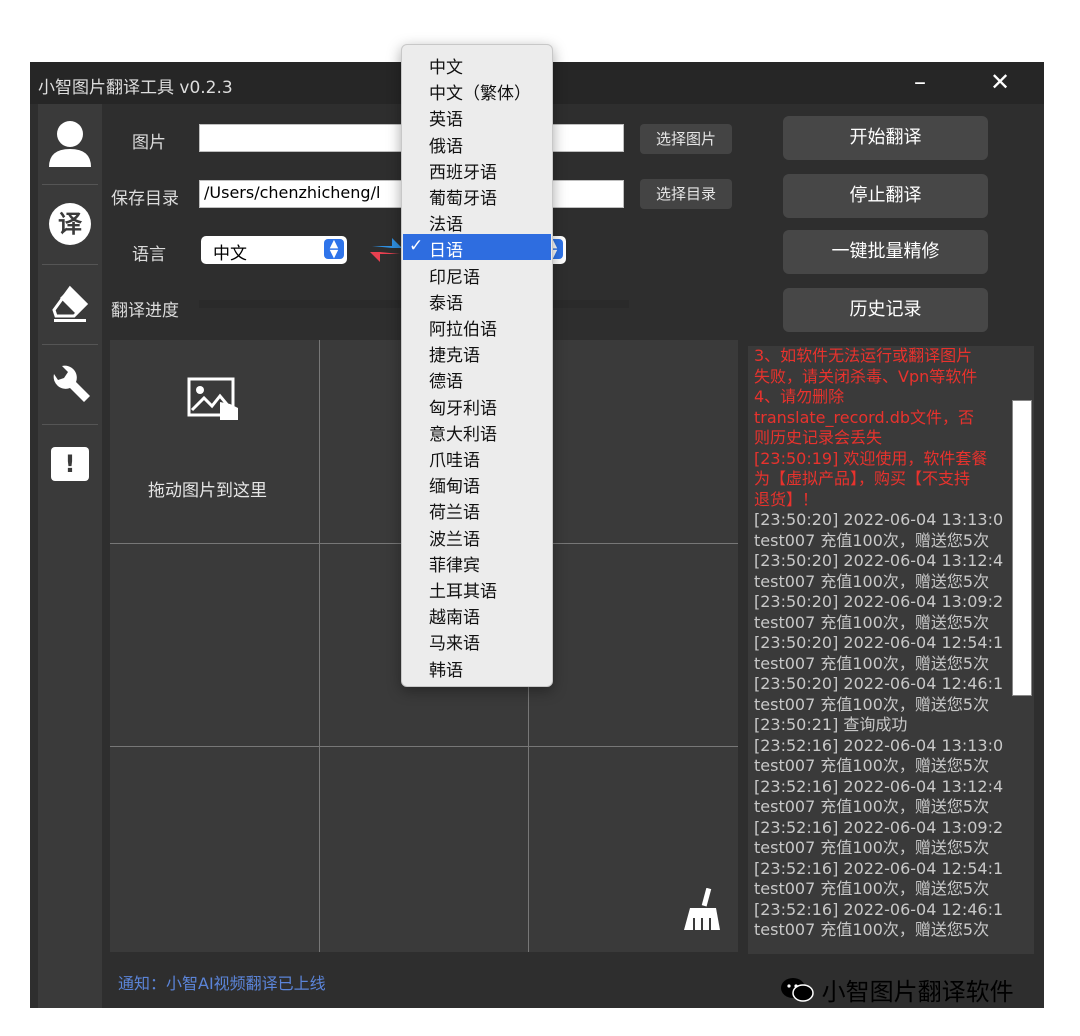  I want to click on language-option: 捷克语, so click(477, 353).